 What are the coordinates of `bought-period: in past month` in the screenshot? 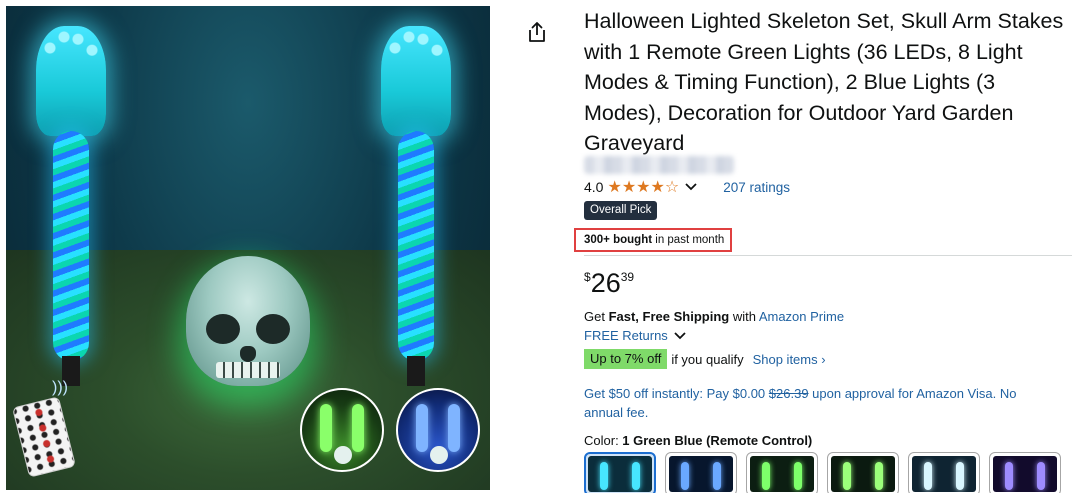 It's located at (688, 240).